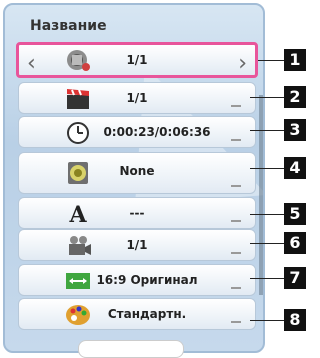 The height and width of the screenshot is (358, 320). I want to click on callout-1: 1, so click(295, 60).